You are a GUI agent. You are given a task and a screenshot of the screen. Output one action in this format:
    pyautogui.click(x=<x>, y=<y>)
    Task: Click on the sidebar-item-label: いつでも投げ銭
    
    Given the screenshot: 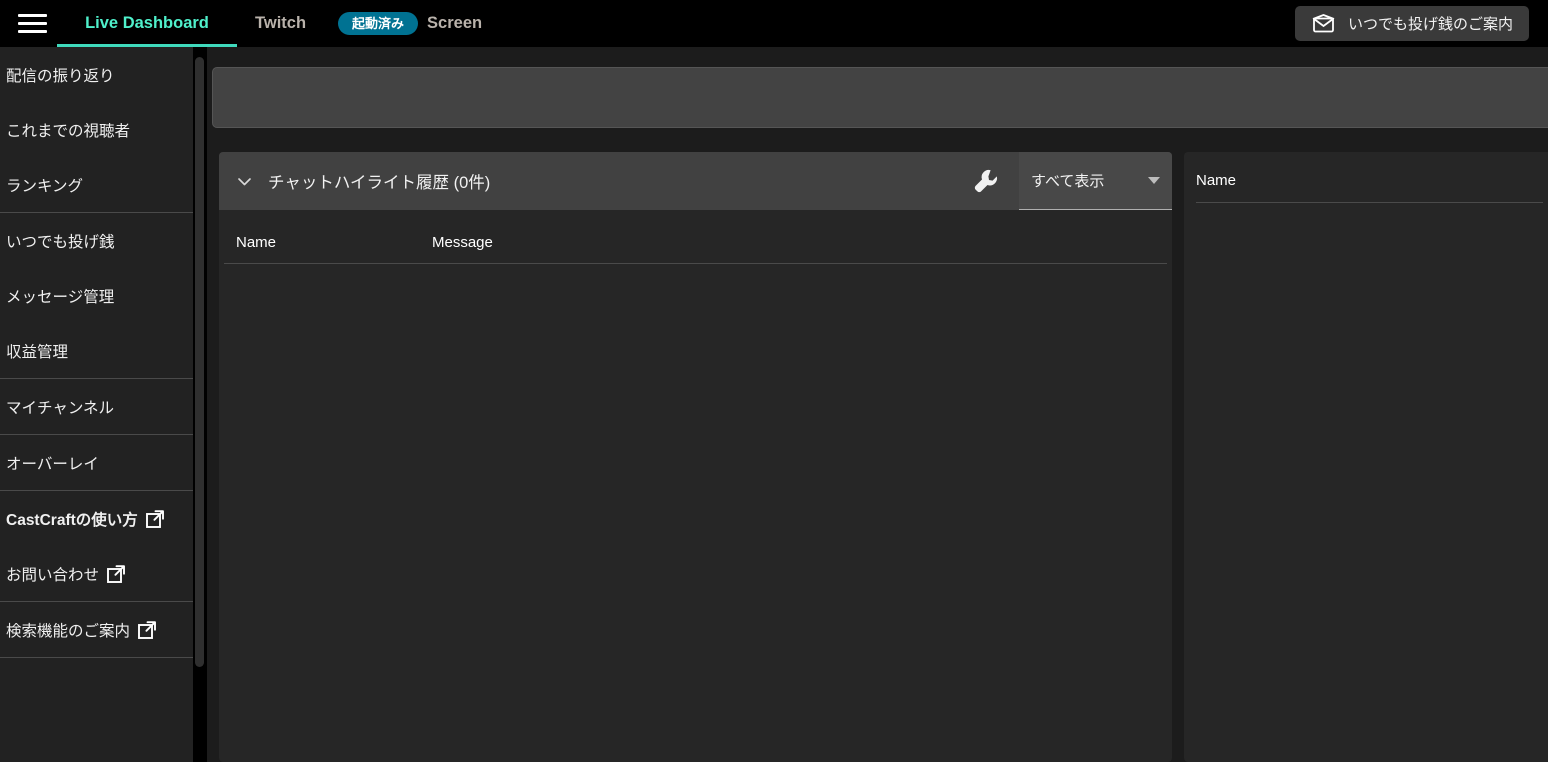 What is the action you would take?
    pyautogui.click(x=60, y=242)
    